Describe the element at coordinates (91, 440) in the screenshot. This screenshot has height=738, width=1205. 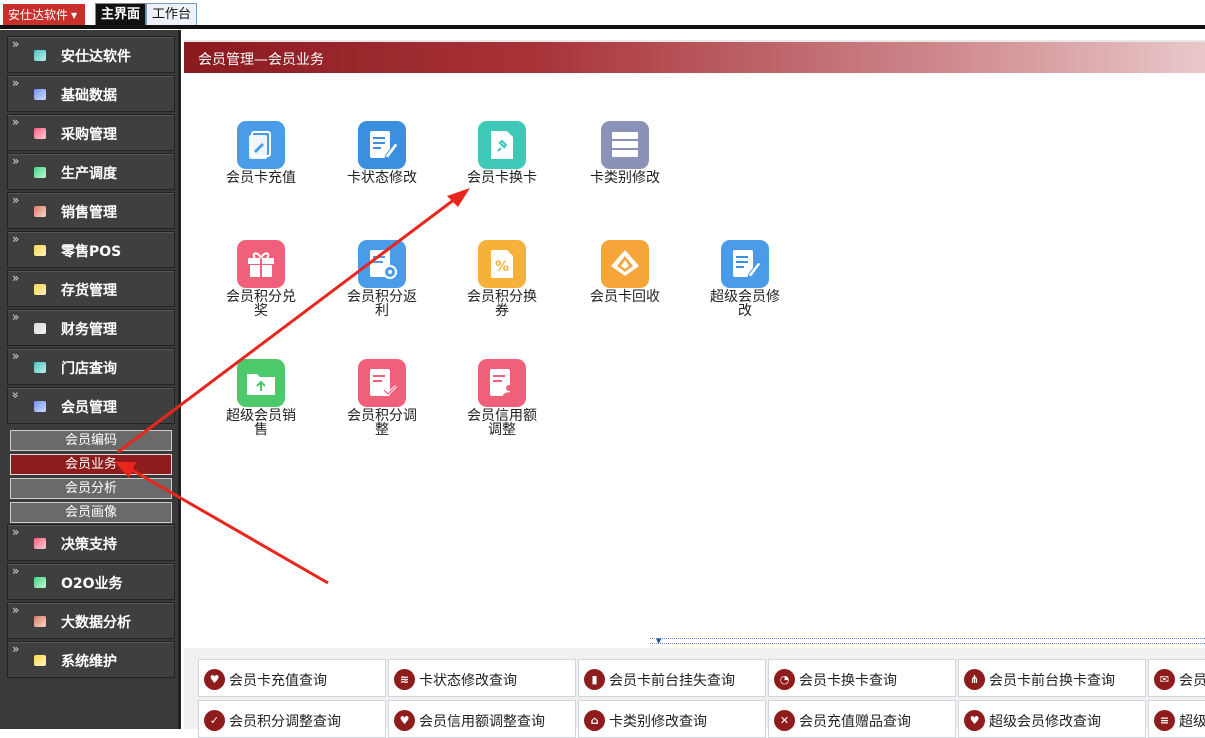
I see `sidebar-subitem-1: 会员编码` at that location.